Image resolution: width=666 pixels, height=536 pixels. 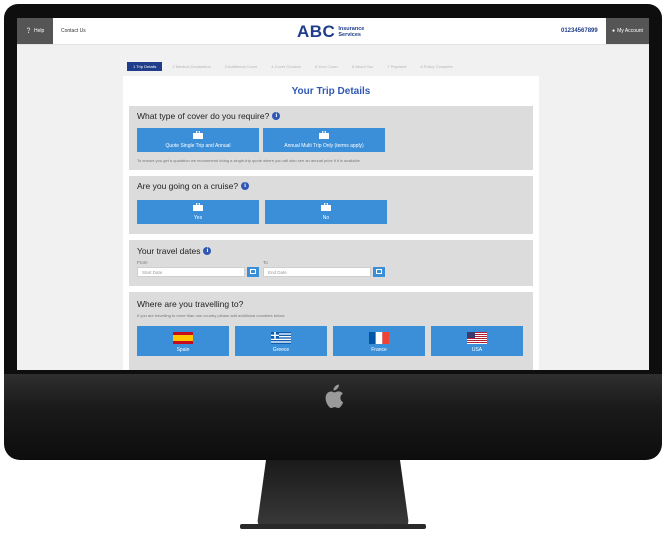 I want to click on country-greece-label: Greece, so click(x=281, y=350).